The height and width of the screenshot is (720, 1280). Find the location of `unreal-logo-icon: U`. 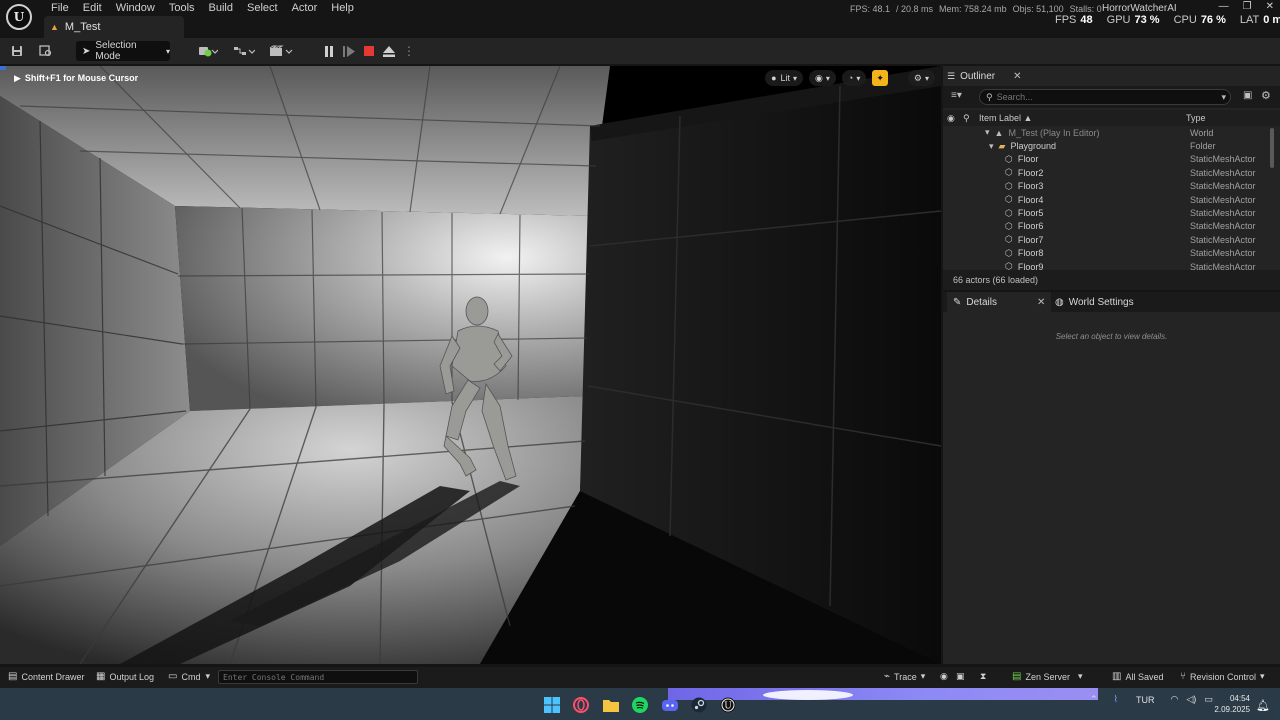

unreal-logo-icon: U is located at coordinates (19, 17).